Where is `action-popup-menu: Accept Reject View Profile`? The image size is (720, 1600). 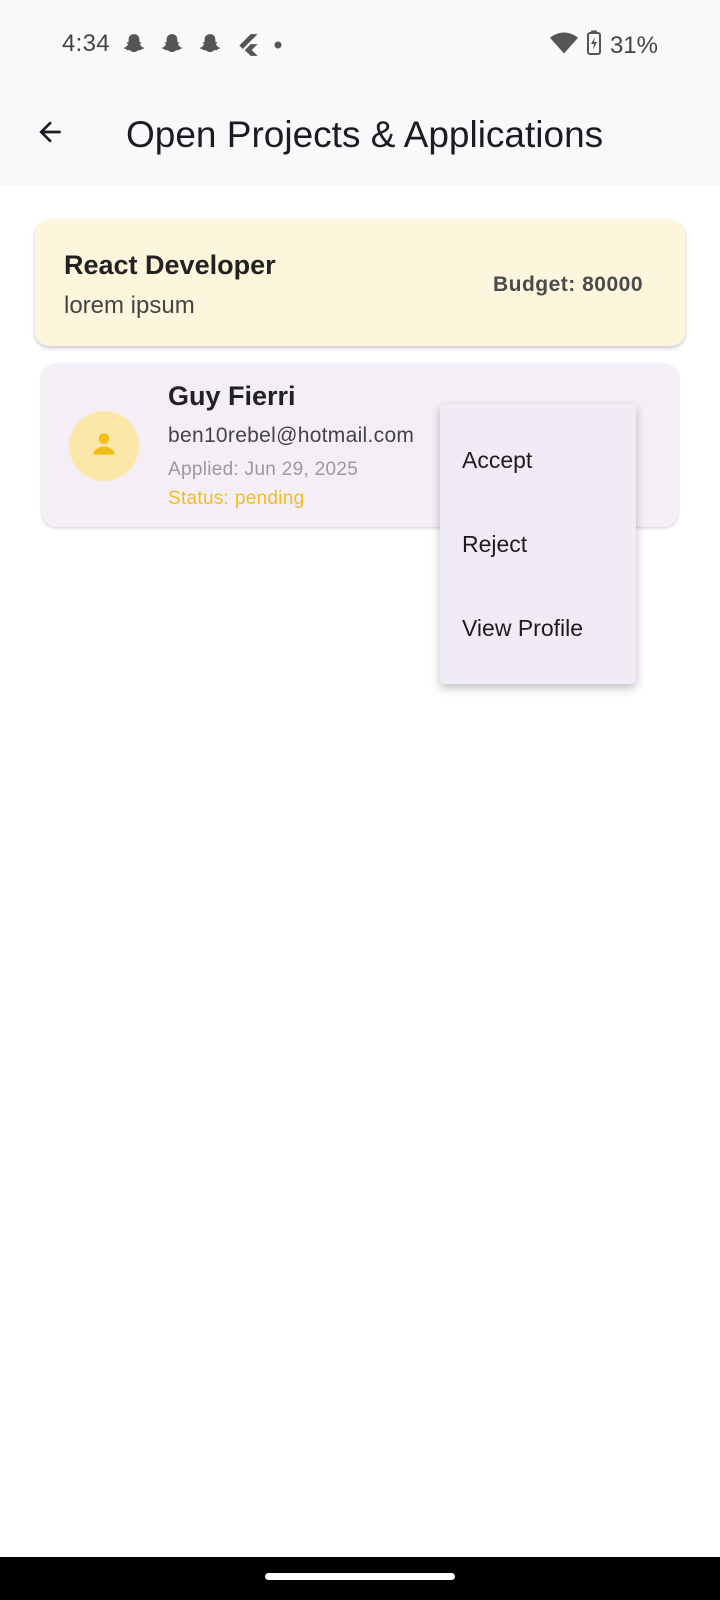 action-popup-menu: Accept Reject View Profile is located at coordinates (538, 544).